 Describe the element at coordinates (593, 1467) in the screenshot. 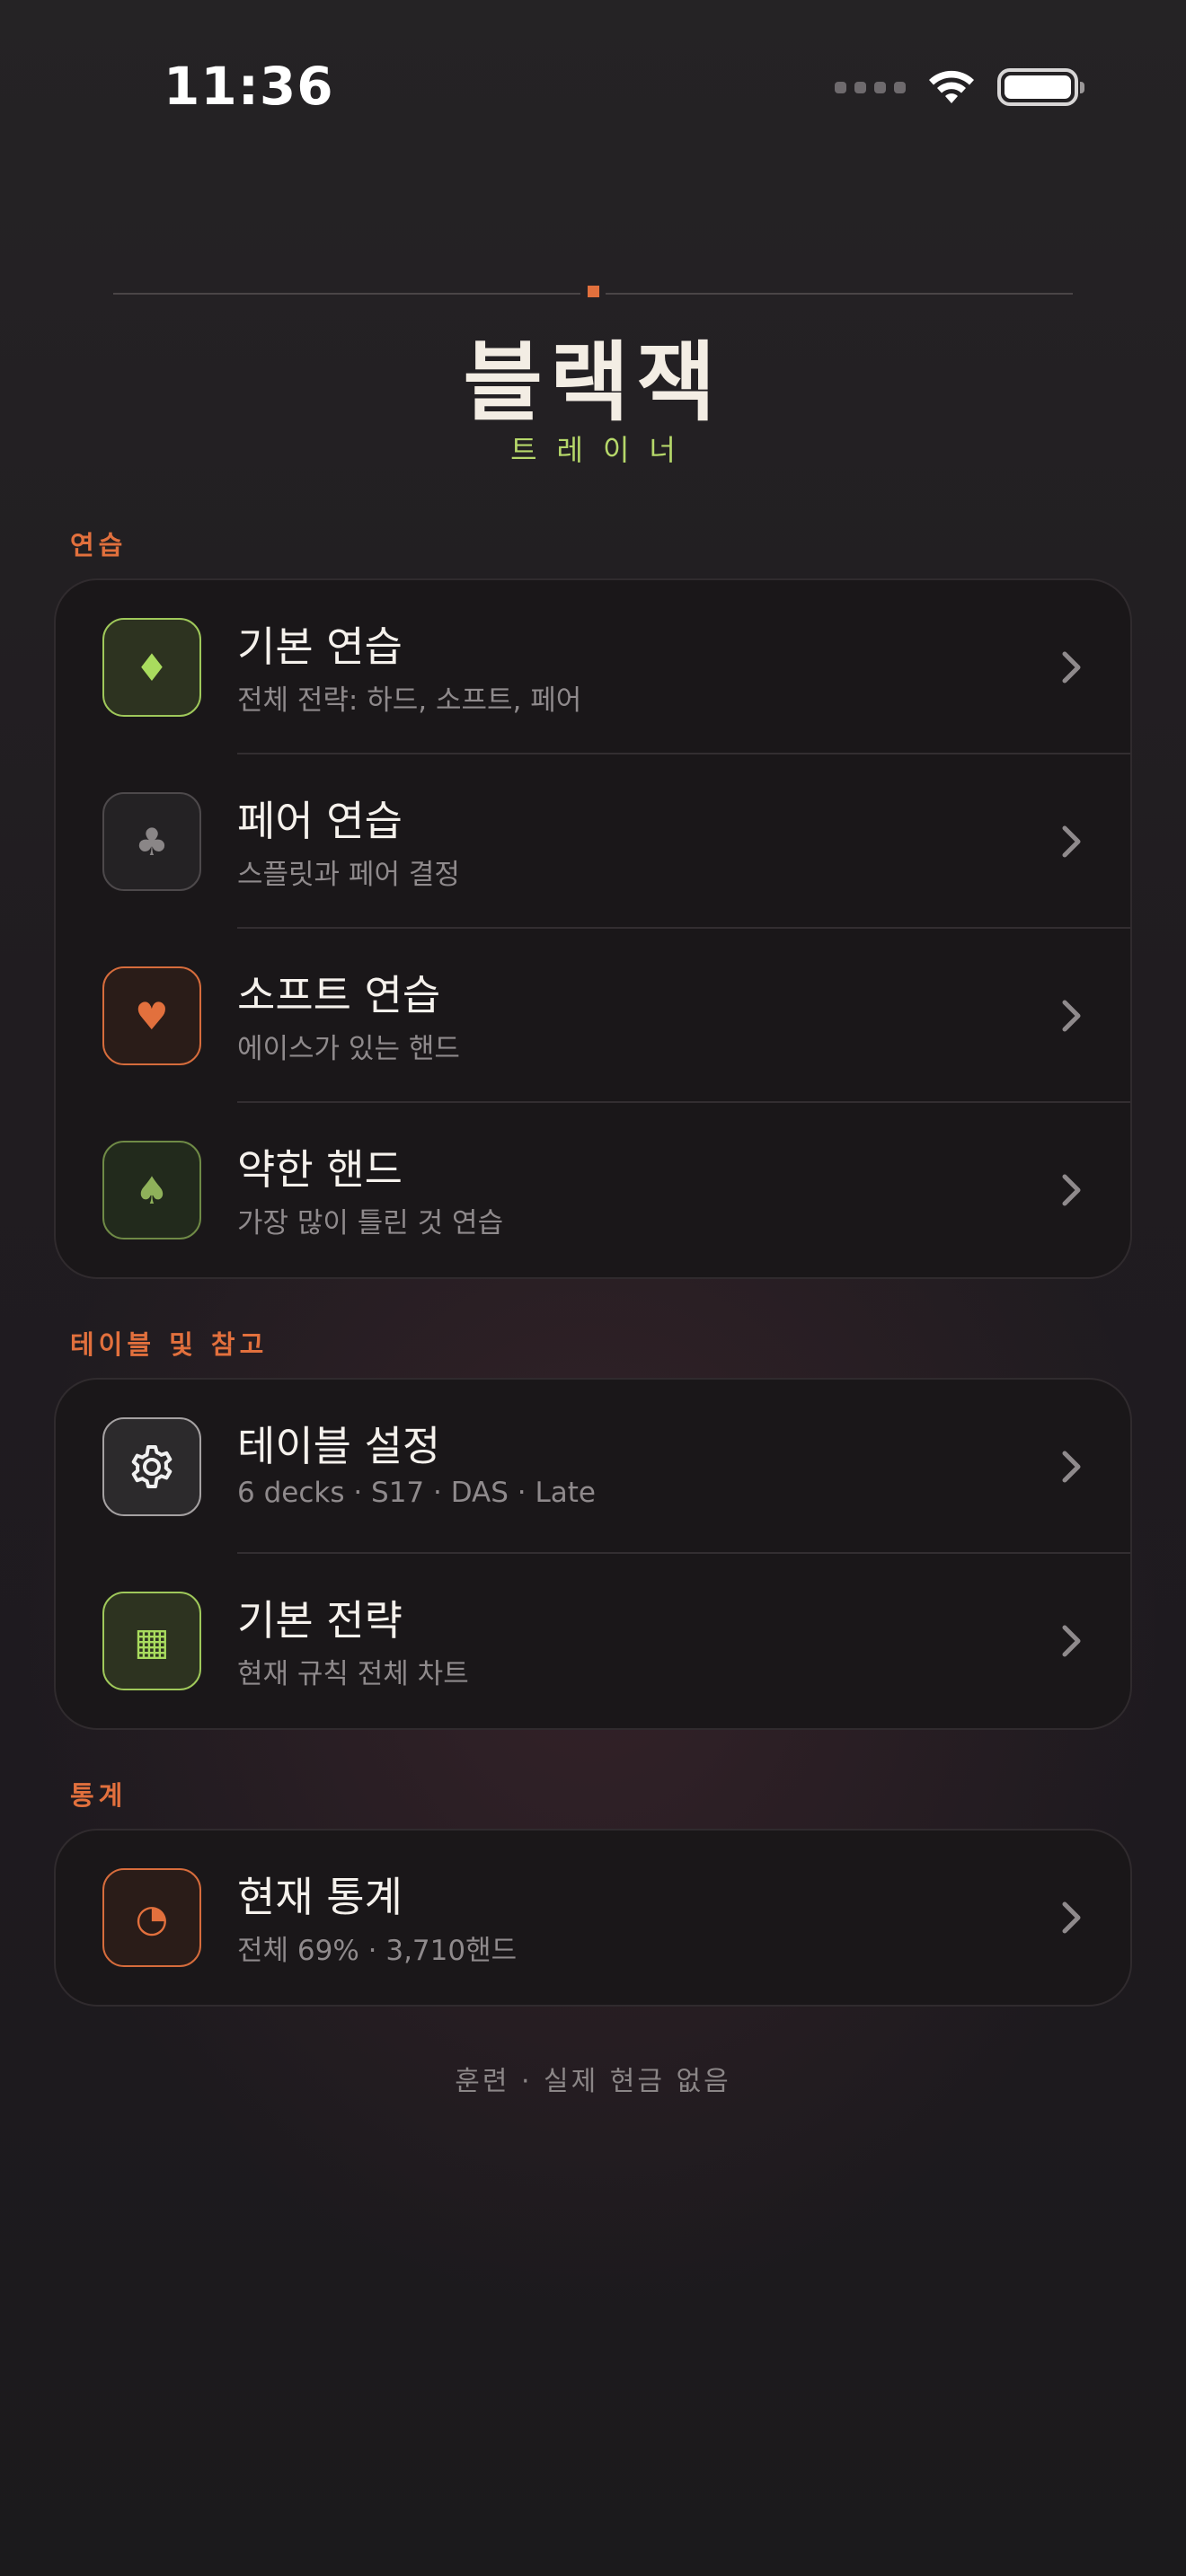

I see `menu-row-table-settings: 테이블 설정 6 decks · S17 · DAS · Late` at that location.